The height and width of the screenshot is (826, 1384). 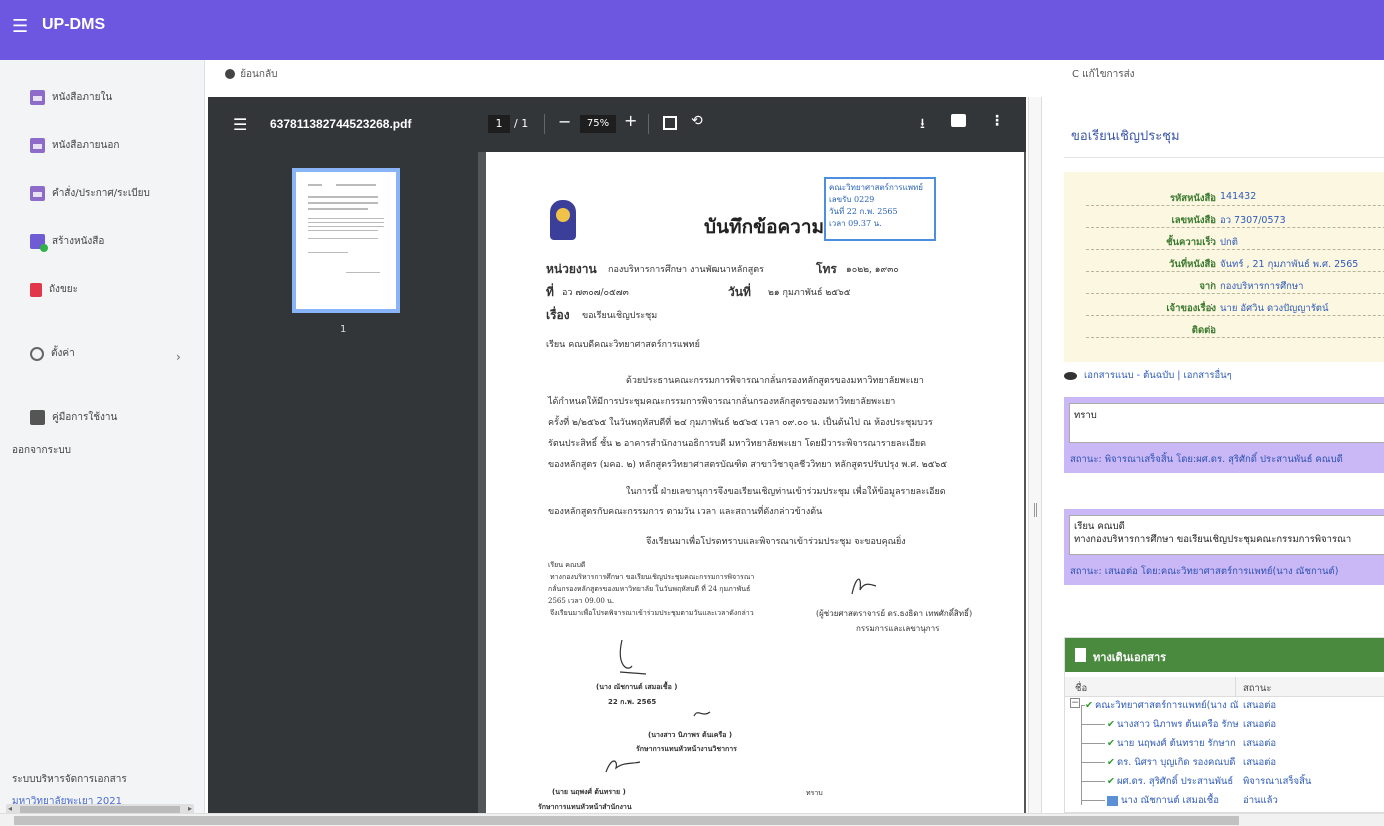 I want to click on info-row: จาก : กองบริหารการศึกษา, so click(x=1235, y=285).